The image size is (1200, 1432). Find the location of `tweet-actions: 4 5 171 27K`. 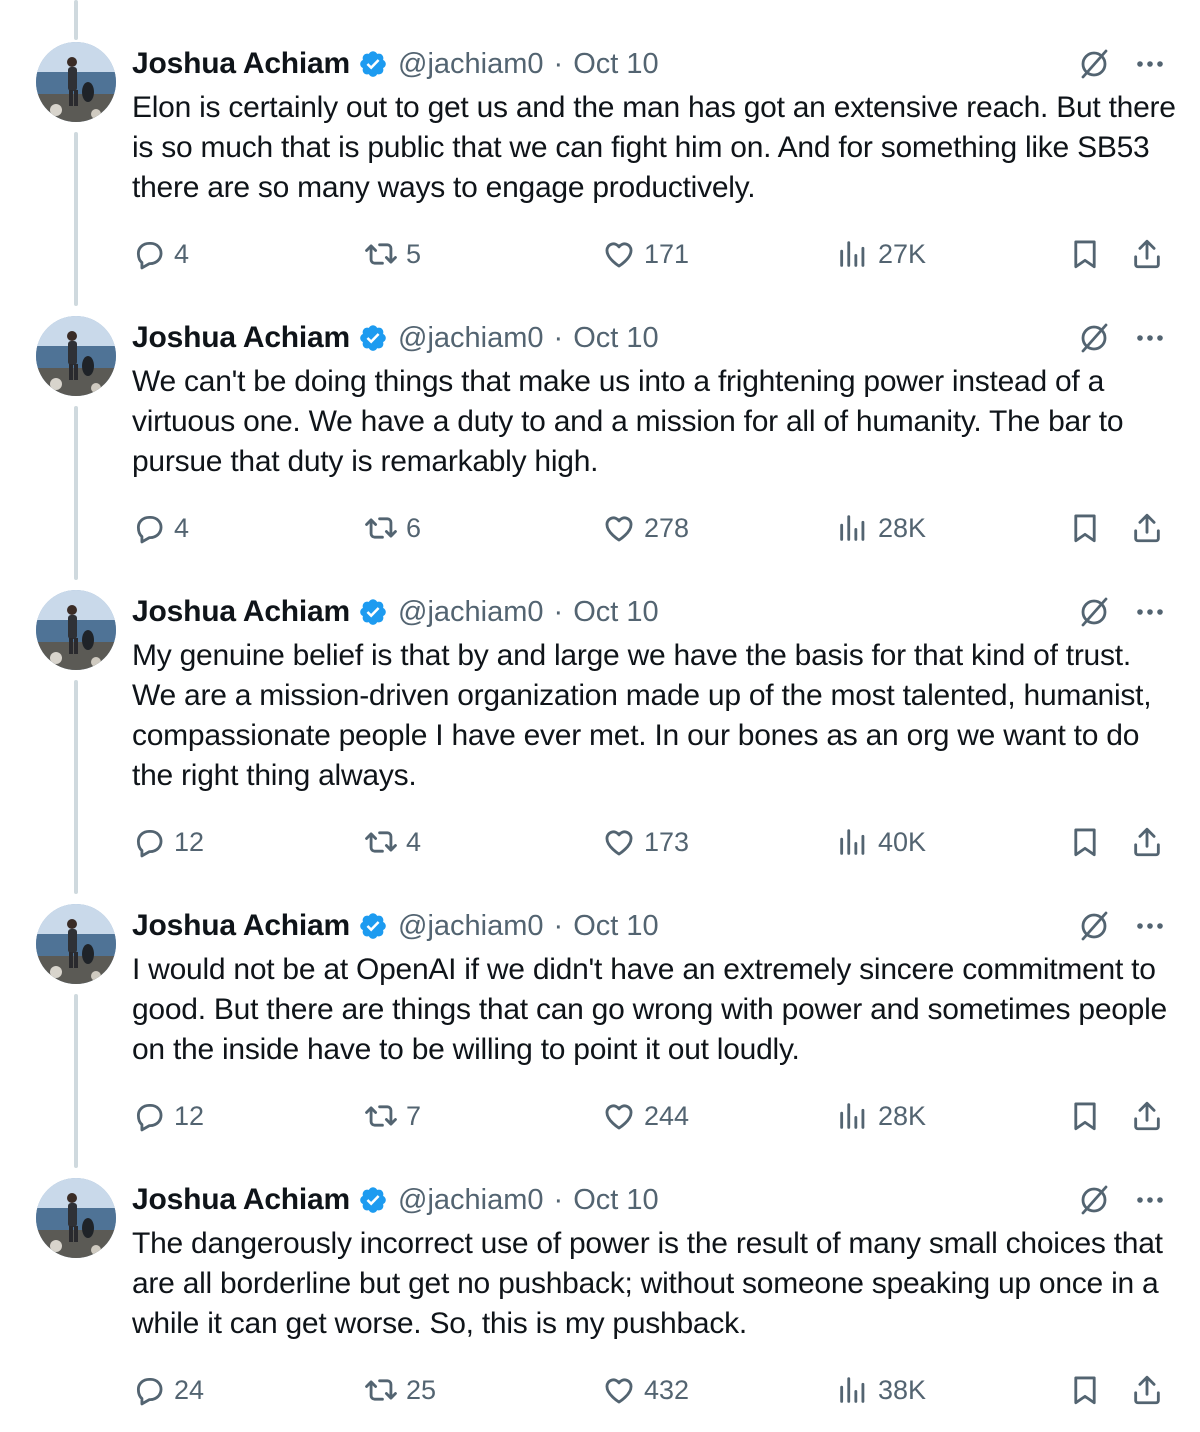

tweet-actions: 4 5 171 27K is located at coordinates (600, 254).